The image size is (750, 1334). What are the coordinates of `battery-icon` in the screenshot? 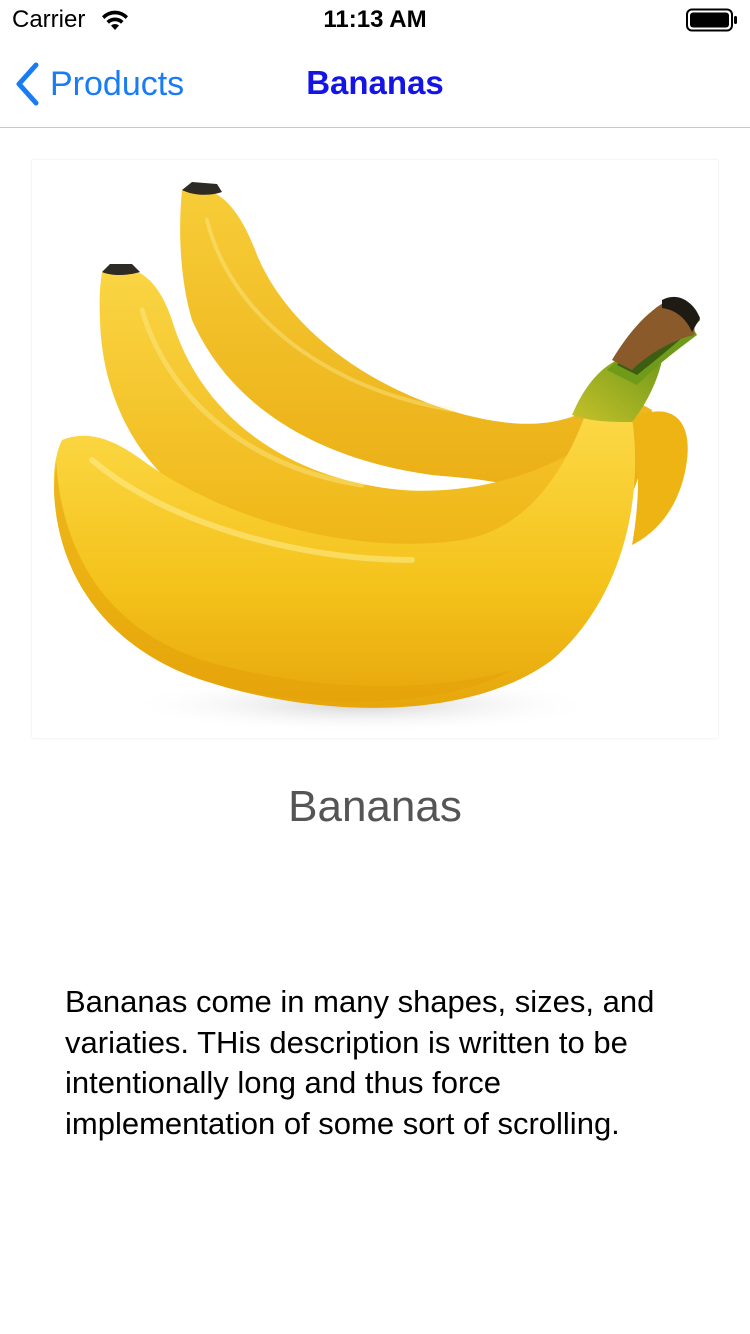 It's located at (711, 20).